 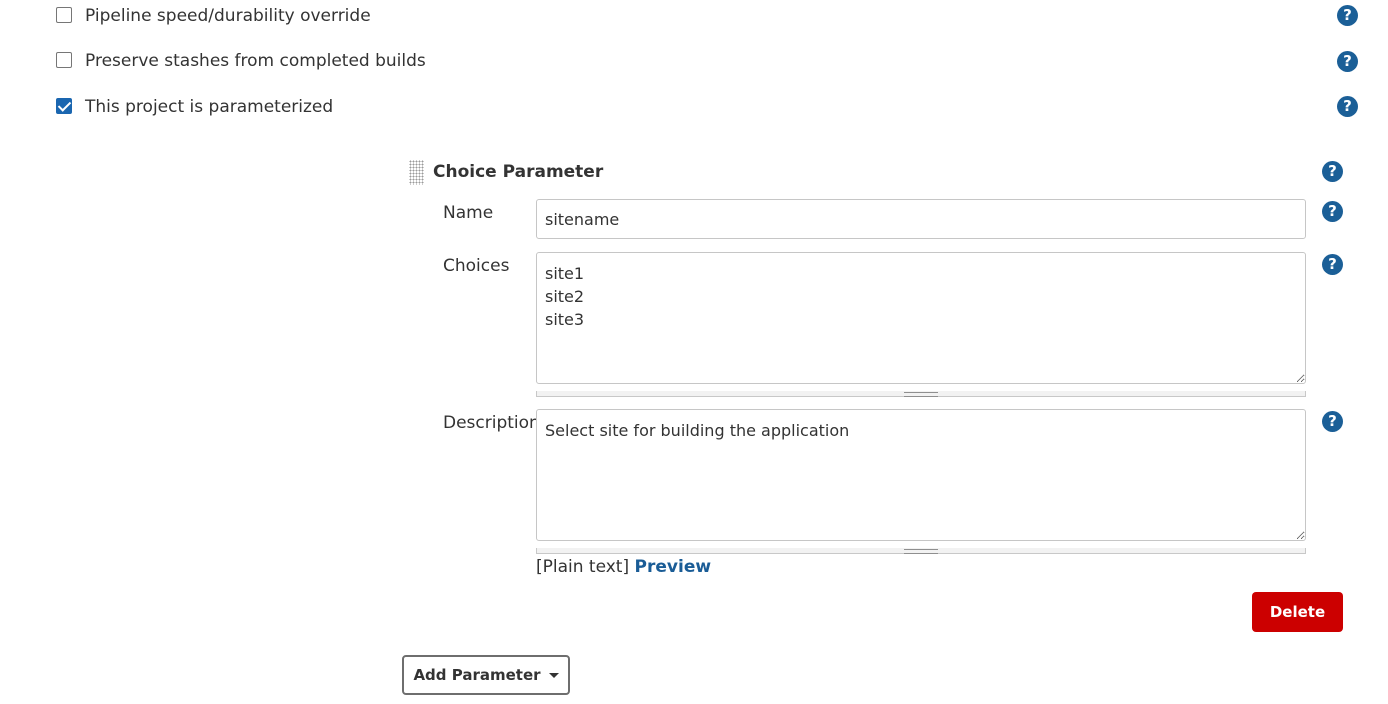 What do you see at coordinates (64, 106) in the screenshot?
I see `parameterized-checkbox` at bounding box center [64, 106].